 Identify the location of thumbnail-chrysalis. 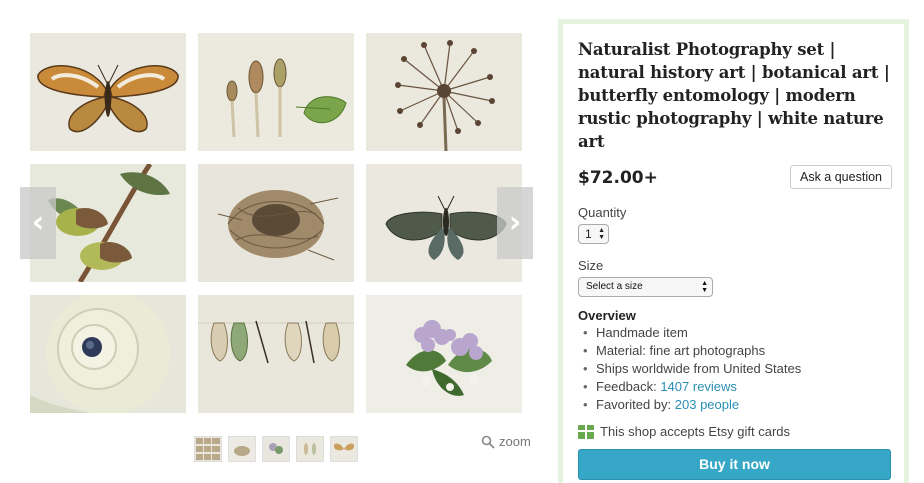
(310, 449).